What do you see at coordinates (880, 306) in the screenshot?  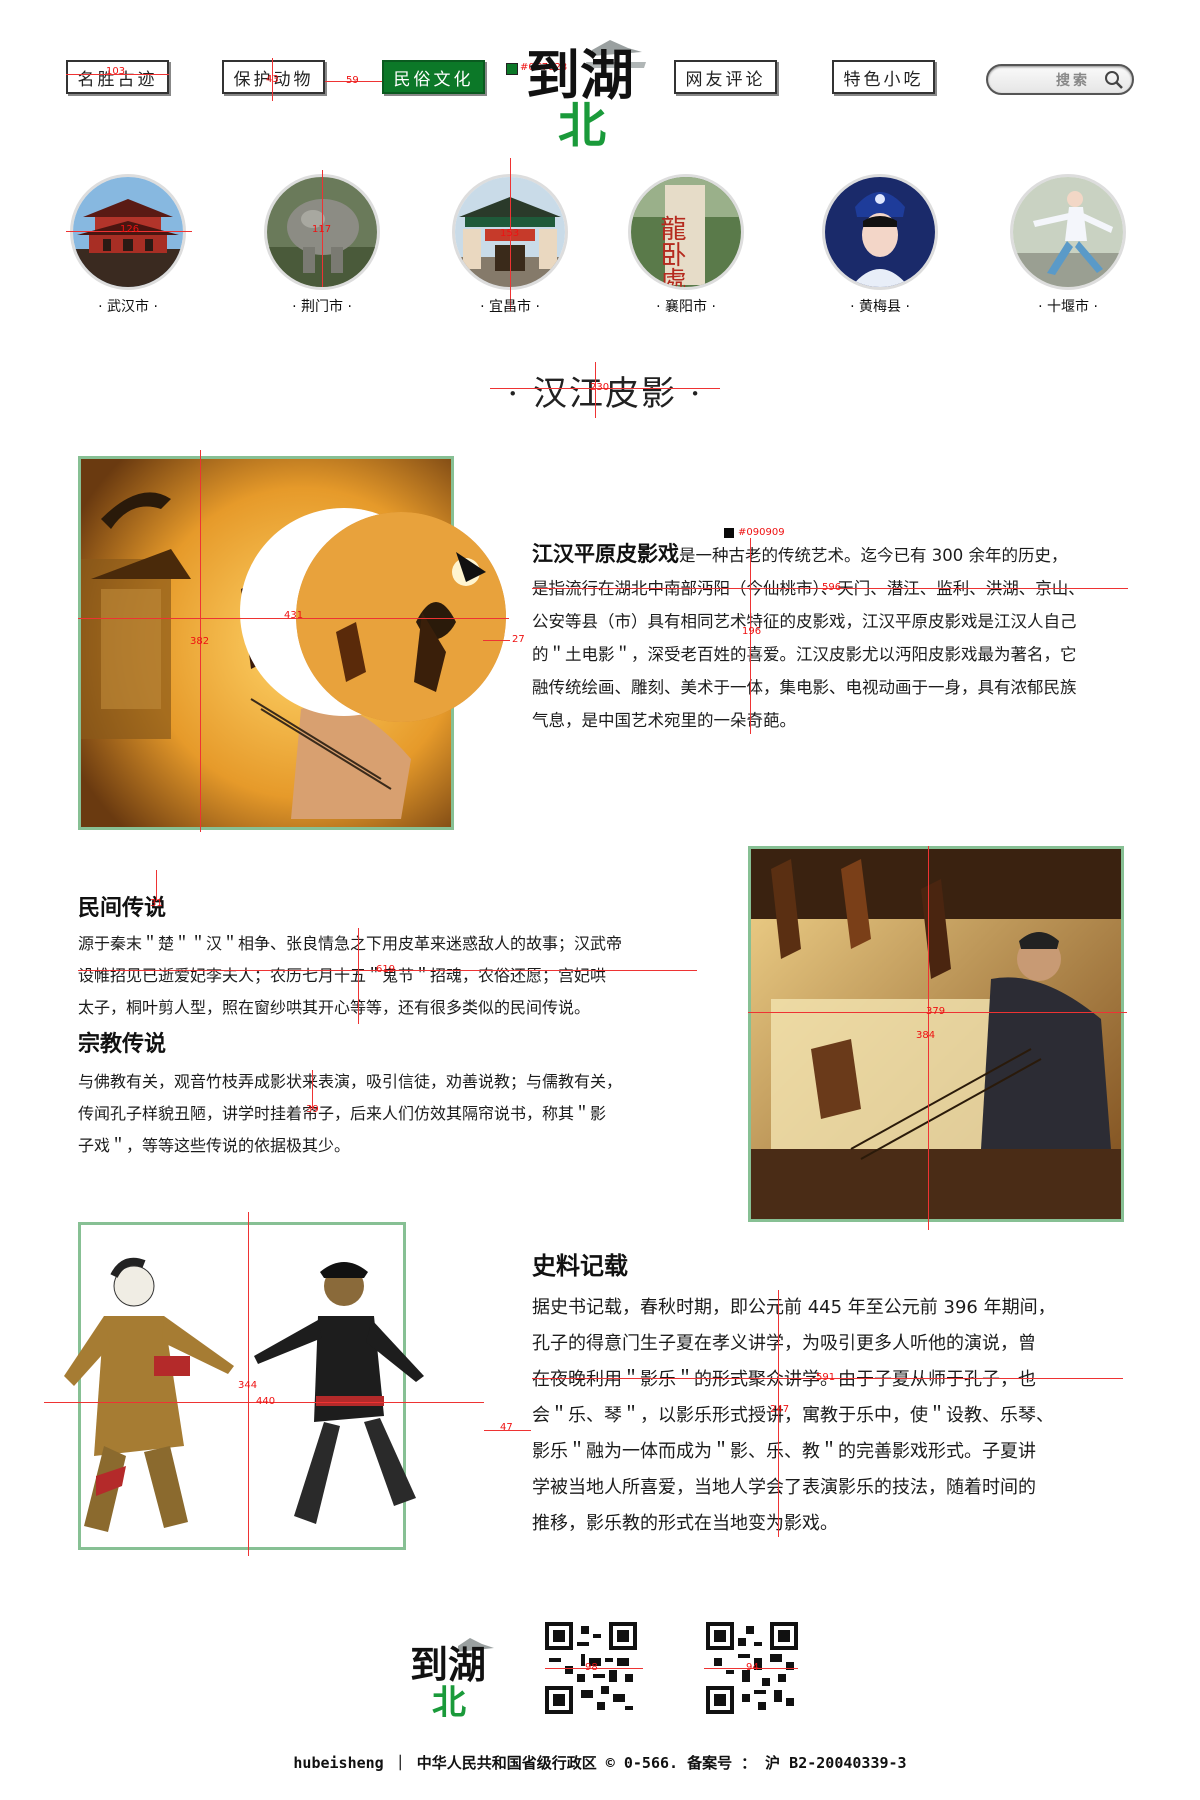 I see `city-label-huangmei: · 黄梅县 ·` at bounding box center [880, 306].